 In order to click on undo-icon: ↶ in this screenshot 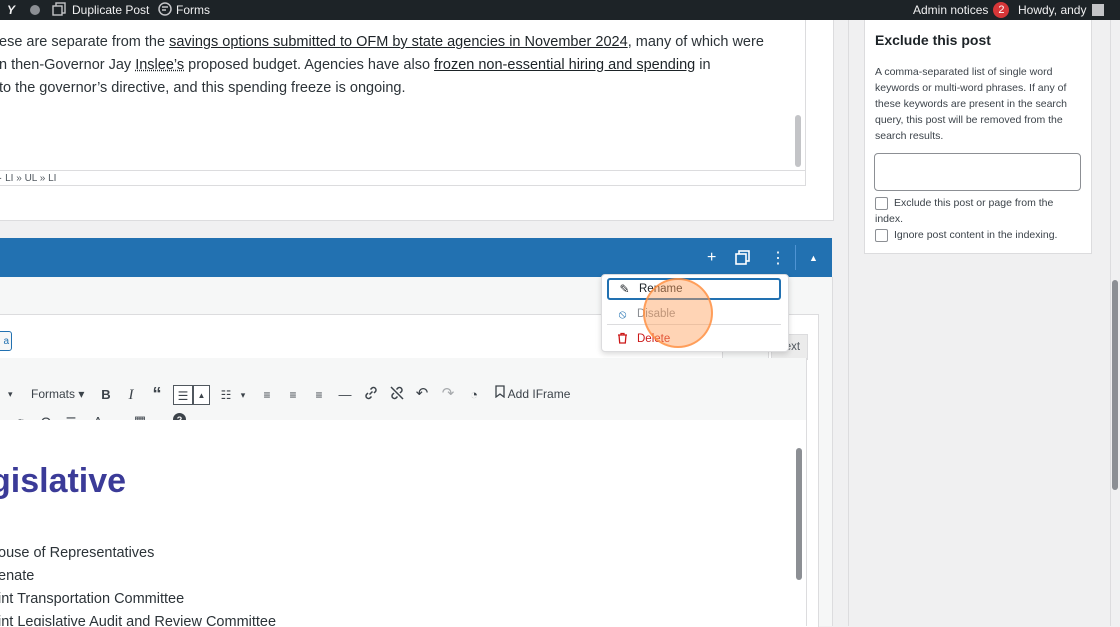, I will do `click(422, 394)`.